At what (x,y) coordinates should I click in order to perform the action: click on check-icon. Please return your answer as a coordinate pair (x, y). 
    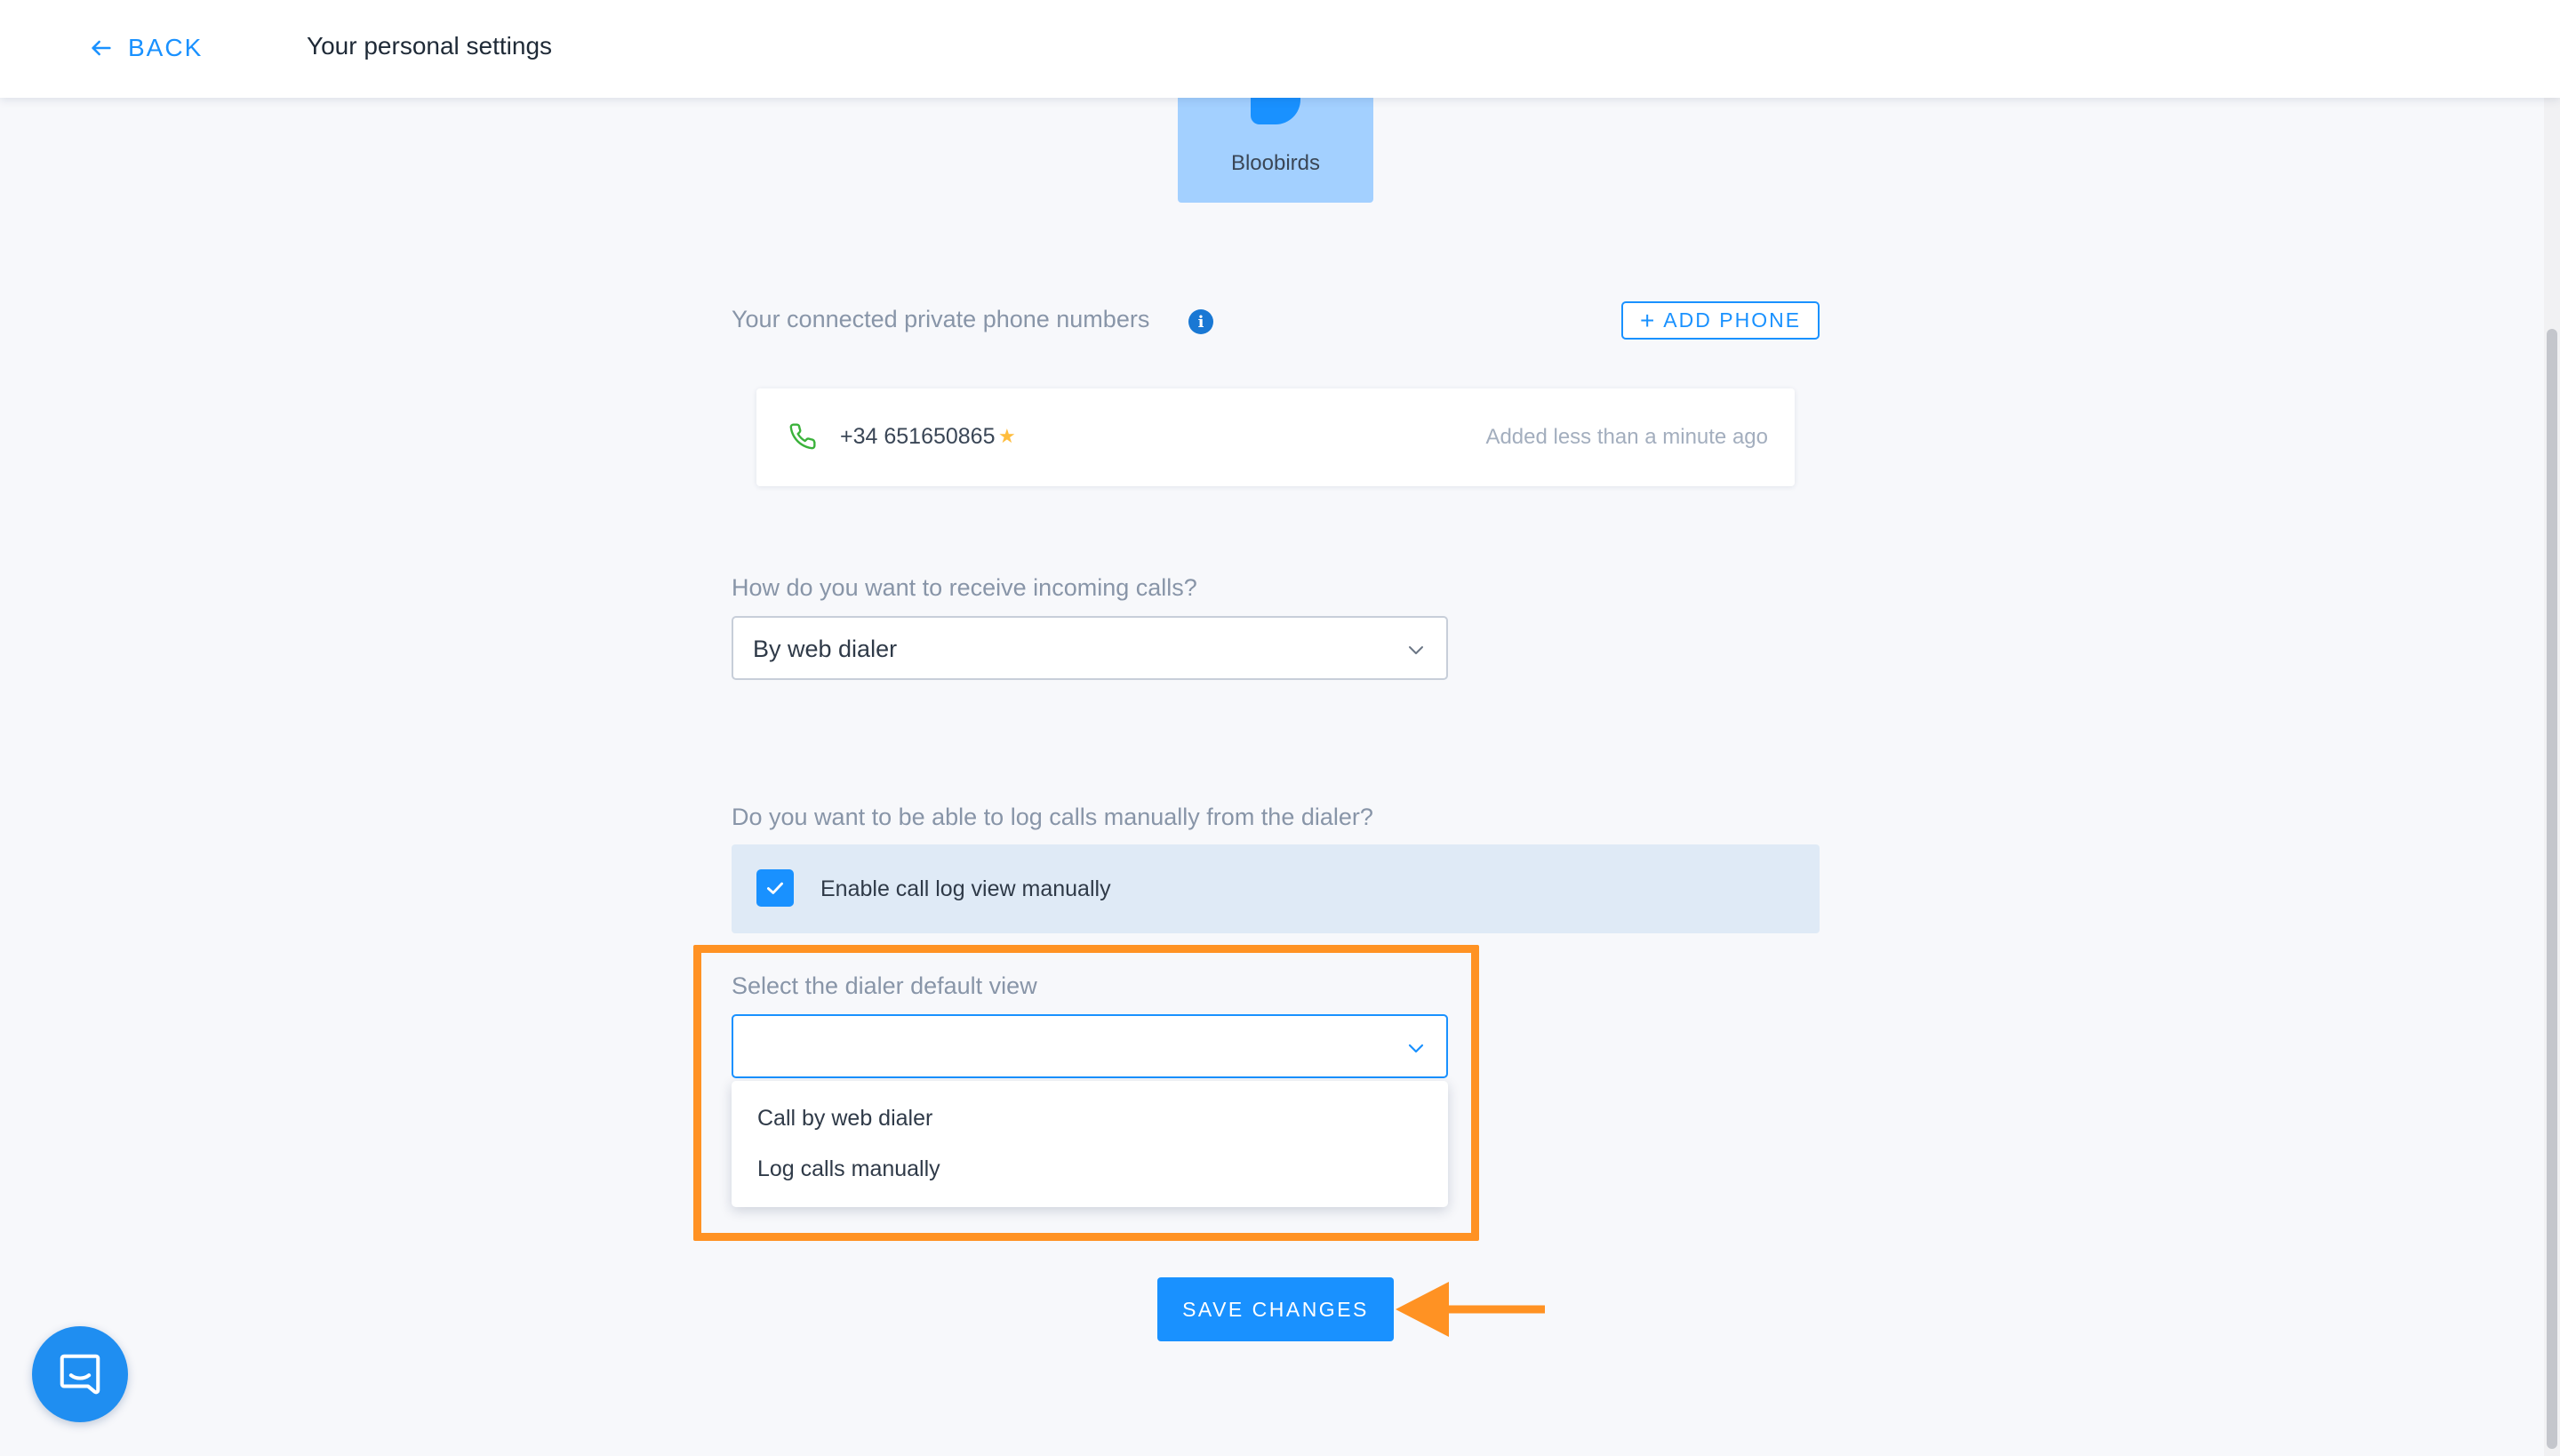
    Looking at the image, I should click on (775, 888).